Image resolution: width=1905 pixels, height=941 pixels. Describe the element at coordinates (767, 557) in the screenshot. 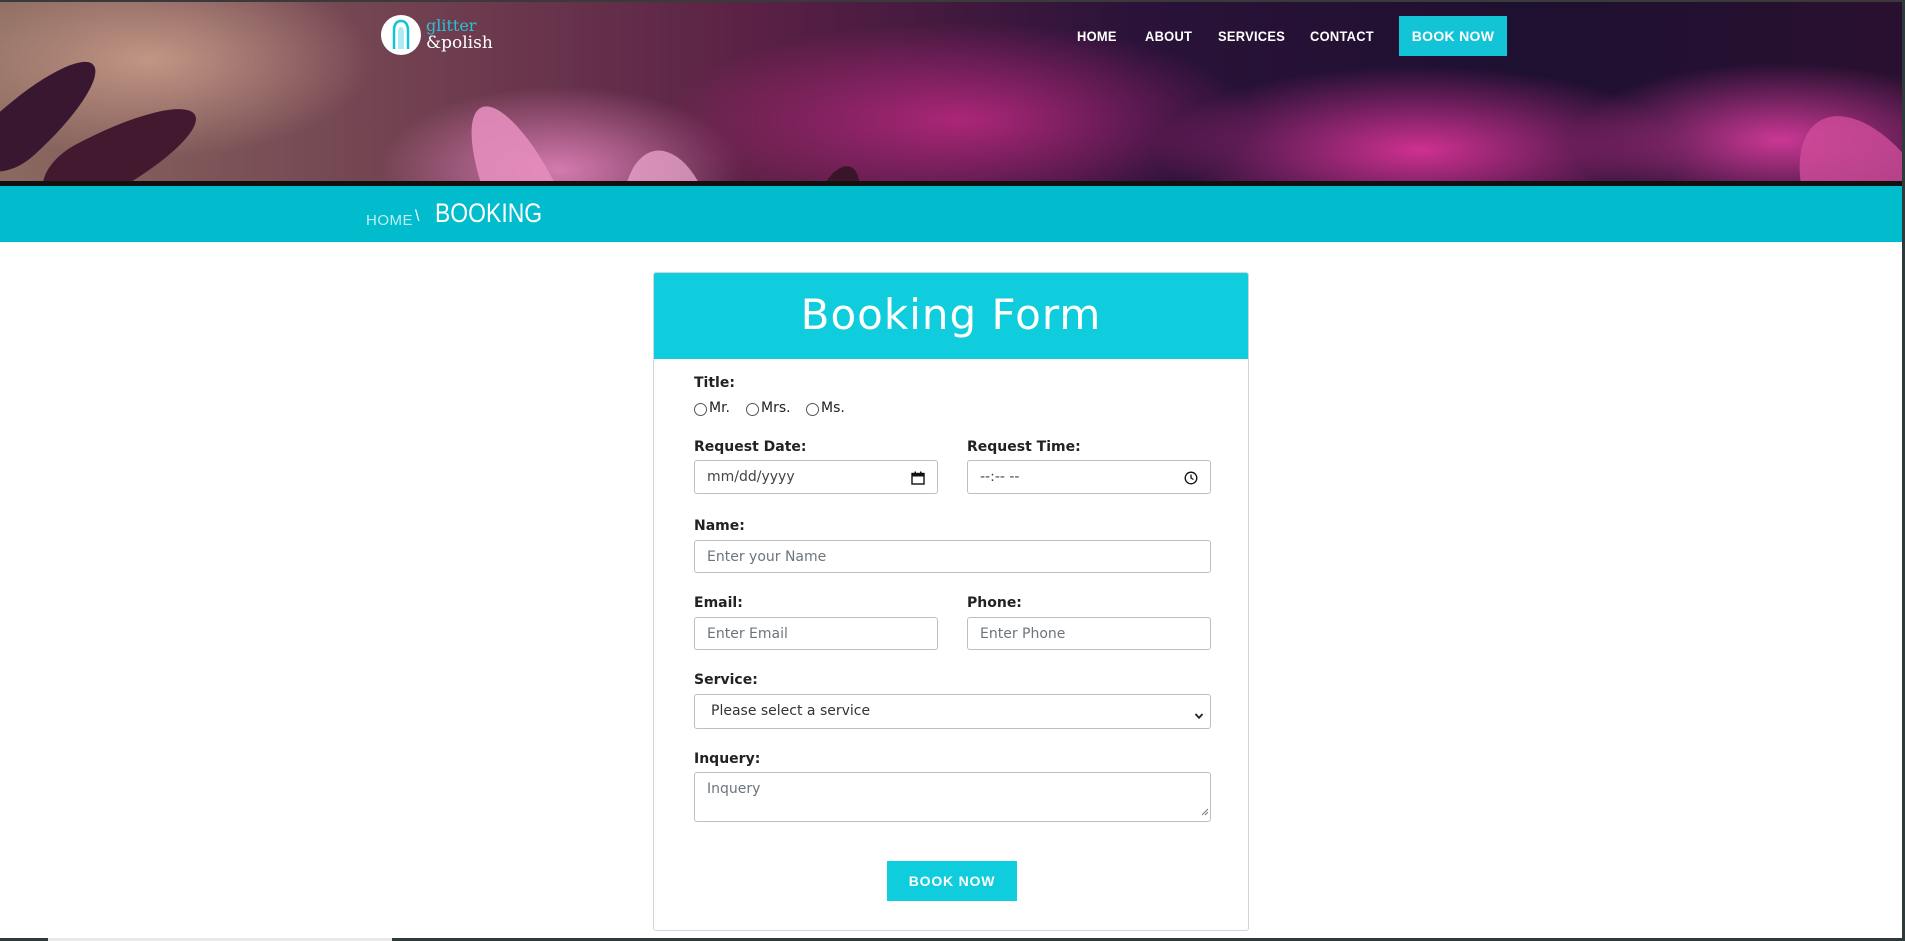

I see `name-placeholder: Enter your Name` at that location.